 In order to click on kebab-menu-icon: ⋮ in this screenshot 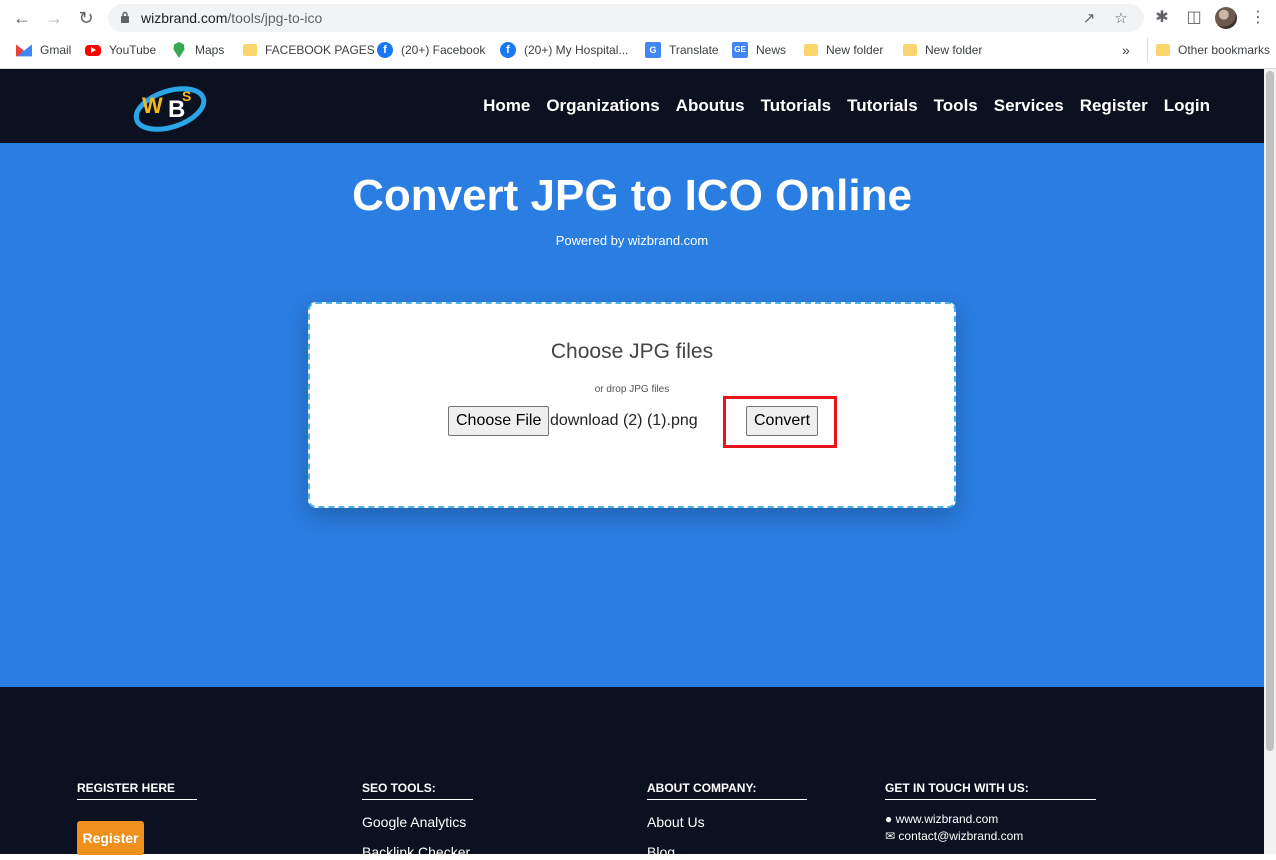, I will do `click(1258, 18)`.